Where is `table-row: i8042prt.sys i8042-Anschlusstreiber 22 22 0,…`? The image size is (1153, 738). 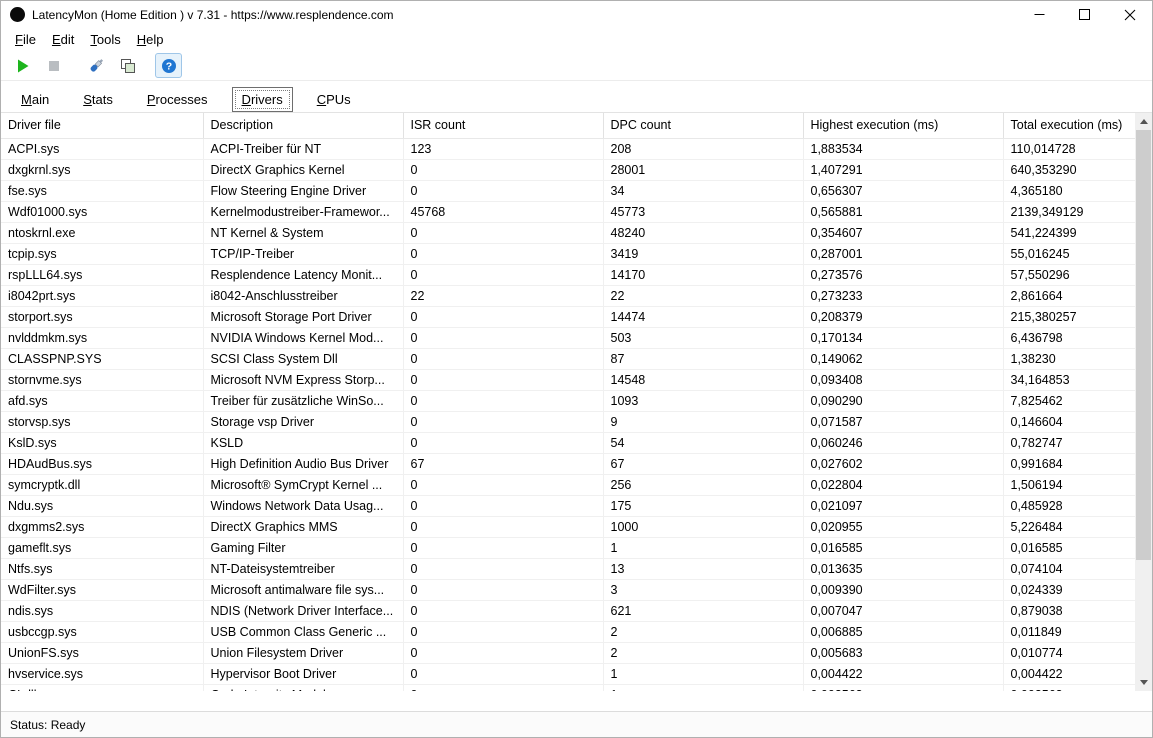
table-row: i8042prt.sys i8042-Anschlusstreiber 22 22 0,… is located at coordinates (568, 296).